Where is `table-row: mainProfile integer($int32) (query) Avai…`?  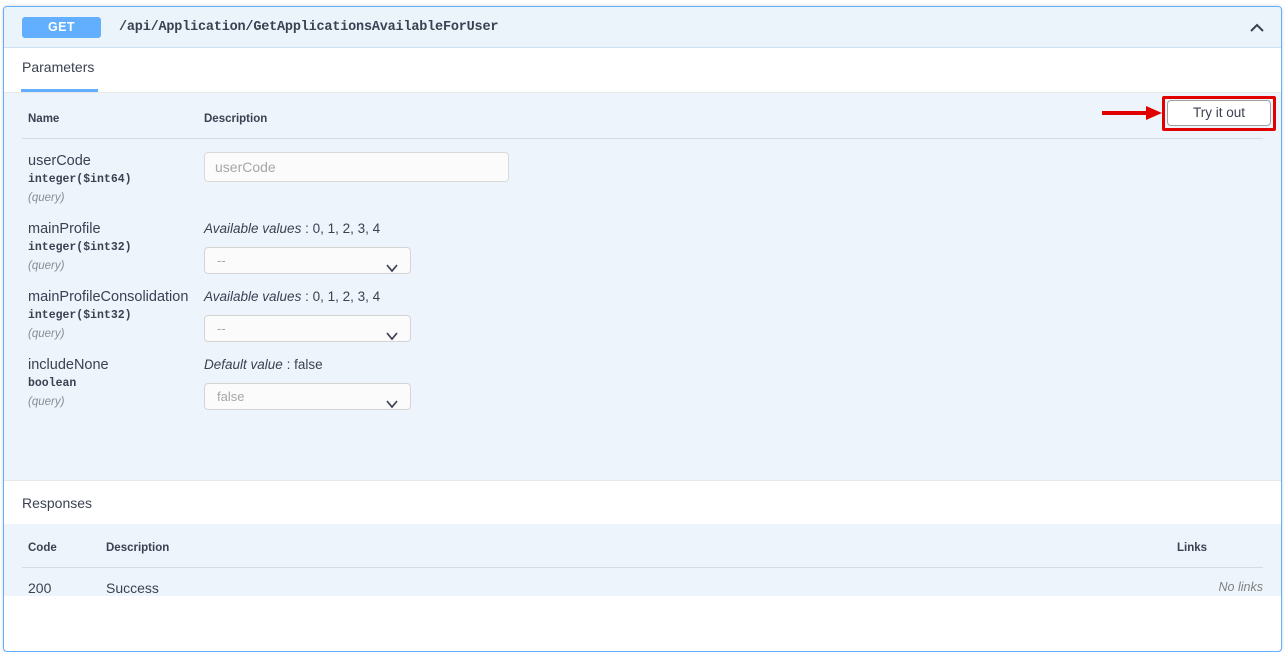 table-row: mainProfile integer($int32) (query) Avai… is located at coordinates (642, 241).